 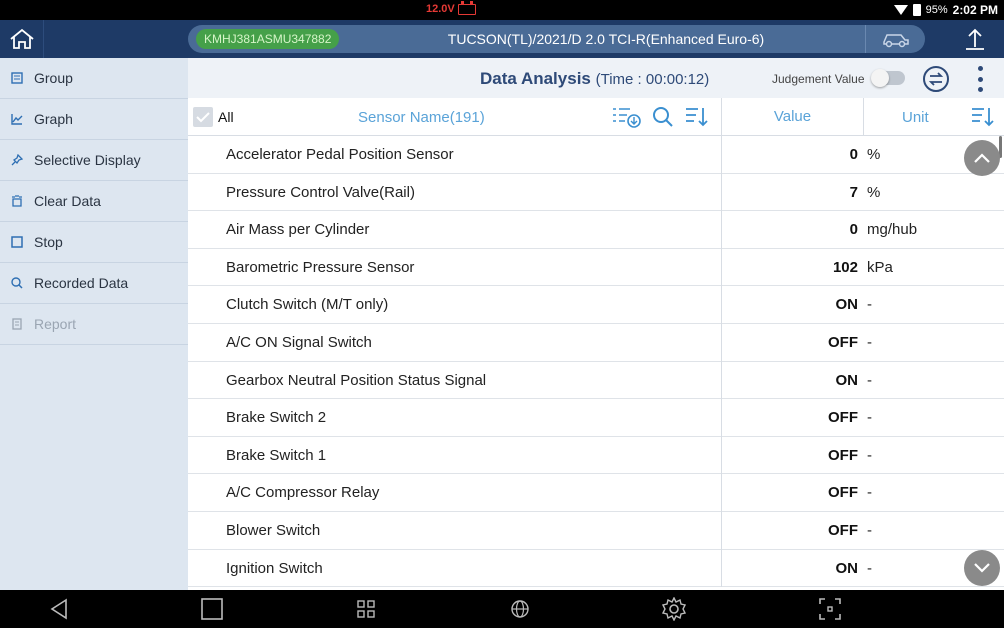 I want to click on screenshot-icon, so click(x=830, y=609).